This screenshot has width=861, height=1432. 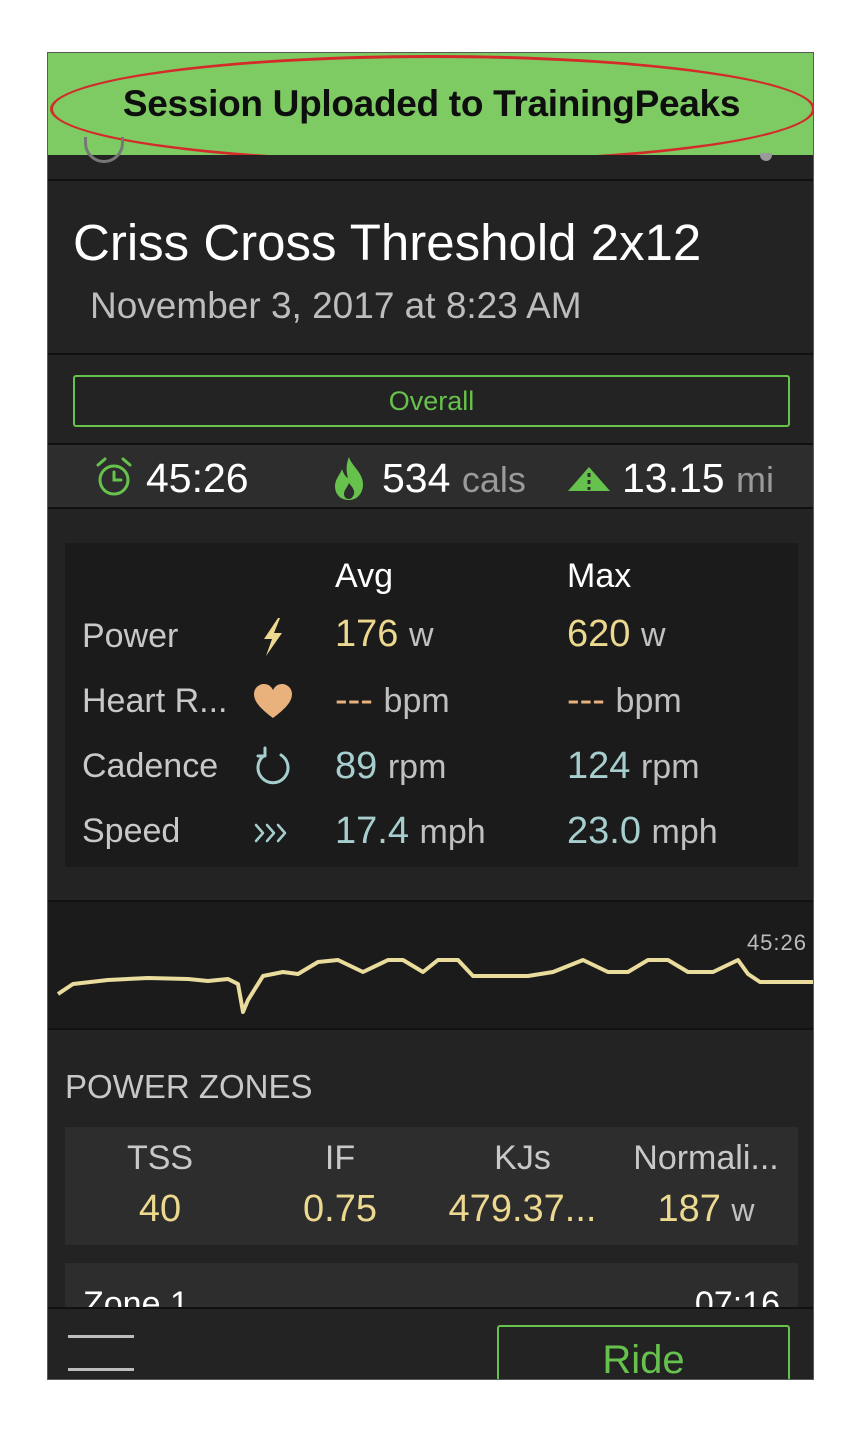 I want to click on tss-label: TSS, so click(x=160, y=1158).